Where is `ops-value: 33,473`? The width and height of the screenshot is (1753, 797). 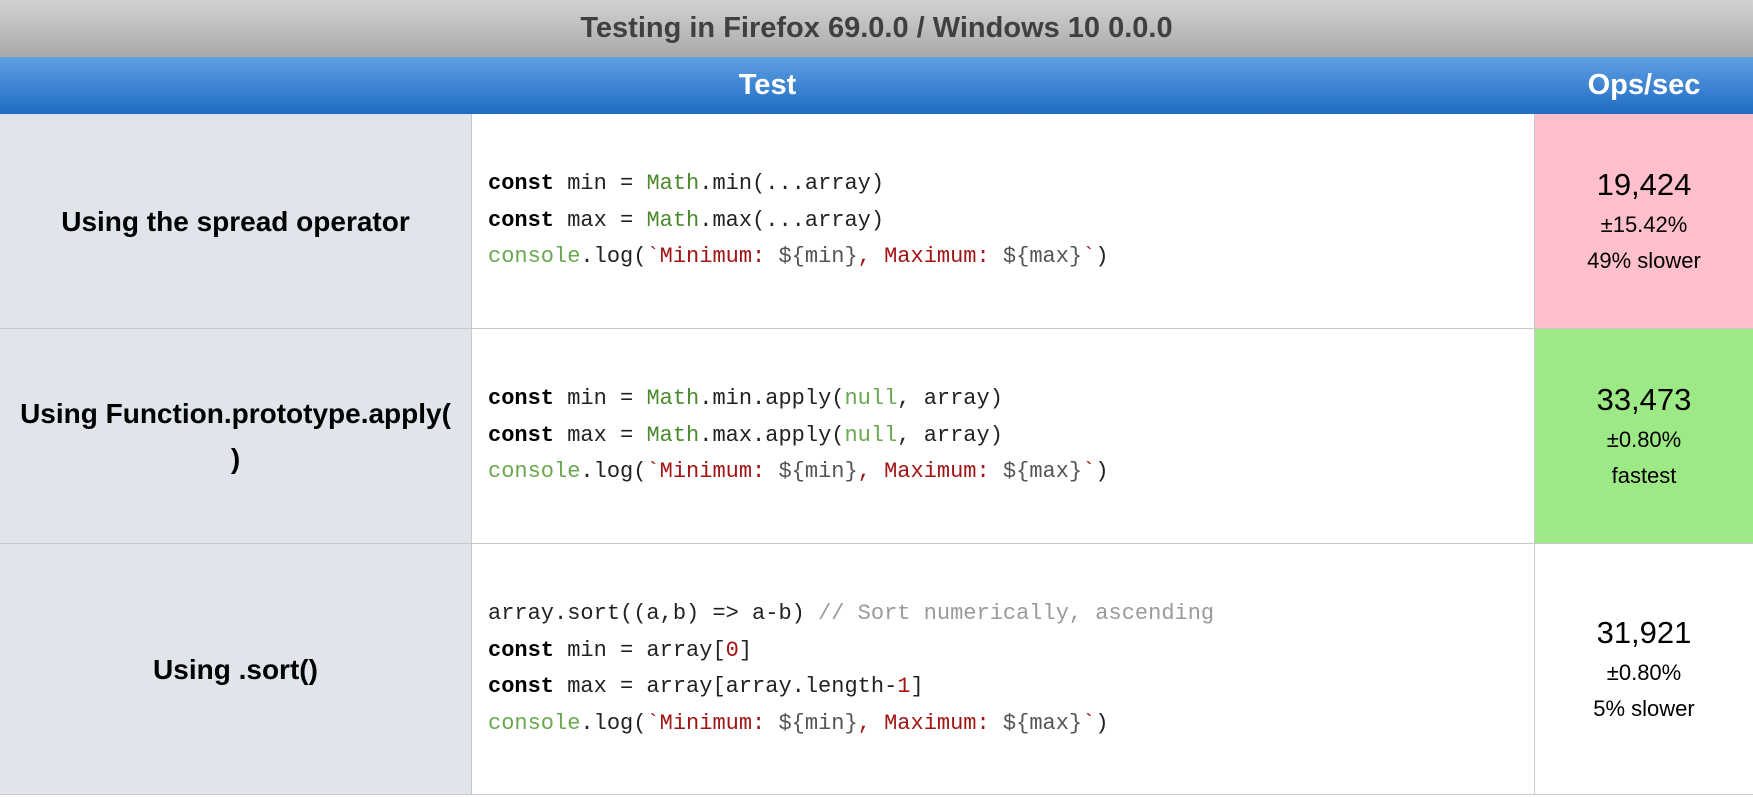
ops-value: 33,473 is located at coordinates (1644, 399).